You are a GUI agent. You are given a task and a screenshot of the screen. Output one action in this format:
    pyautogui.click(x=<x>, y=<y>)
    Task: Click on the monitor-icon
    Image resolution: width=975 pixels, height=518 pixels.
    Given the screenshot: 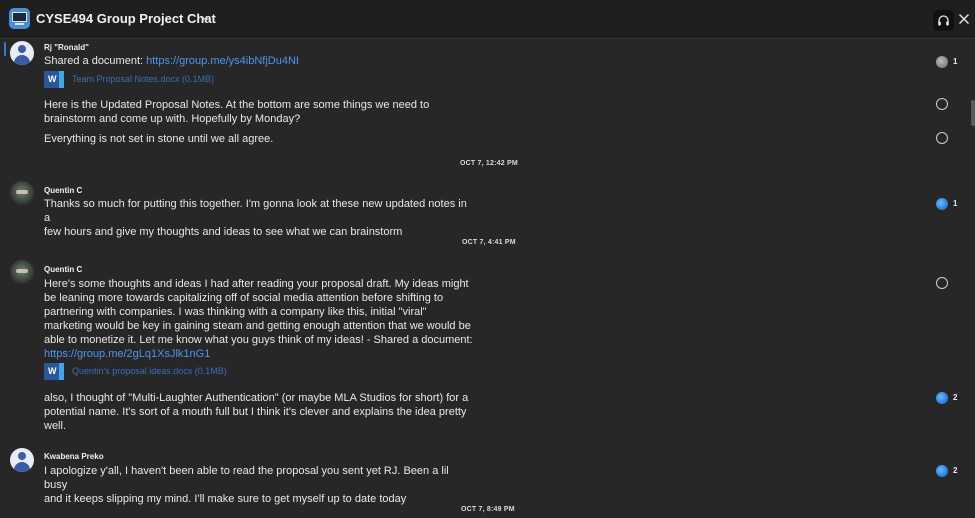 What is the action you would take?
    pyautogui.click(x=19, y=18)
    